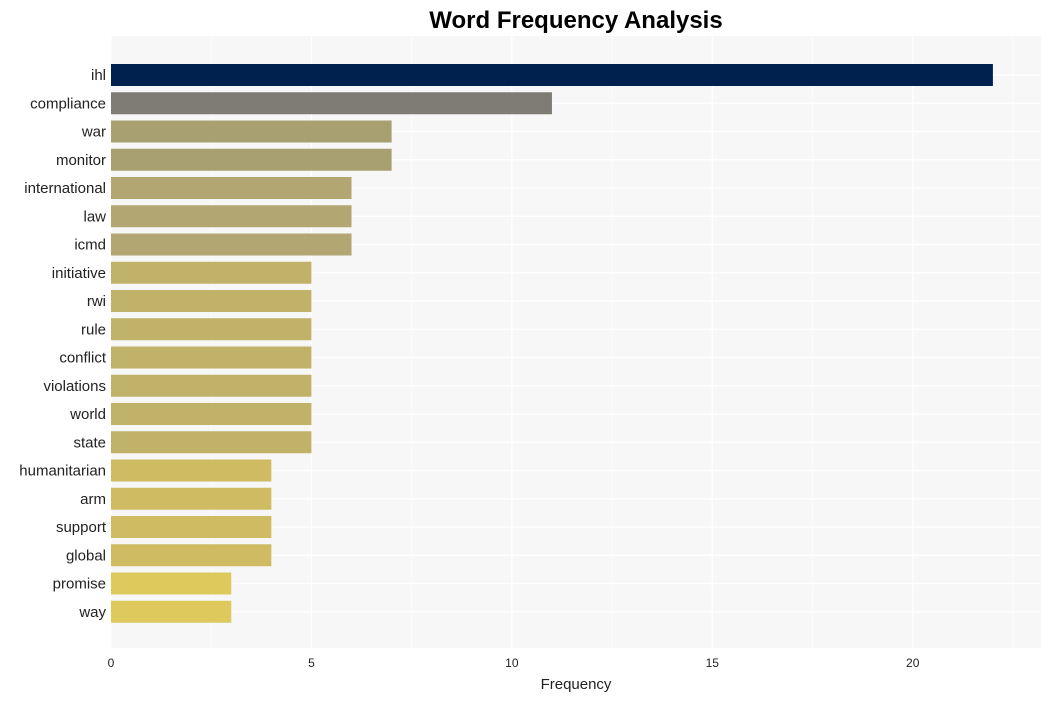 The width and height of the screenshot is (1051, 701). Describe the element at coordinates (191, 498) in the screenshot. I see `bar-arm` at that location.